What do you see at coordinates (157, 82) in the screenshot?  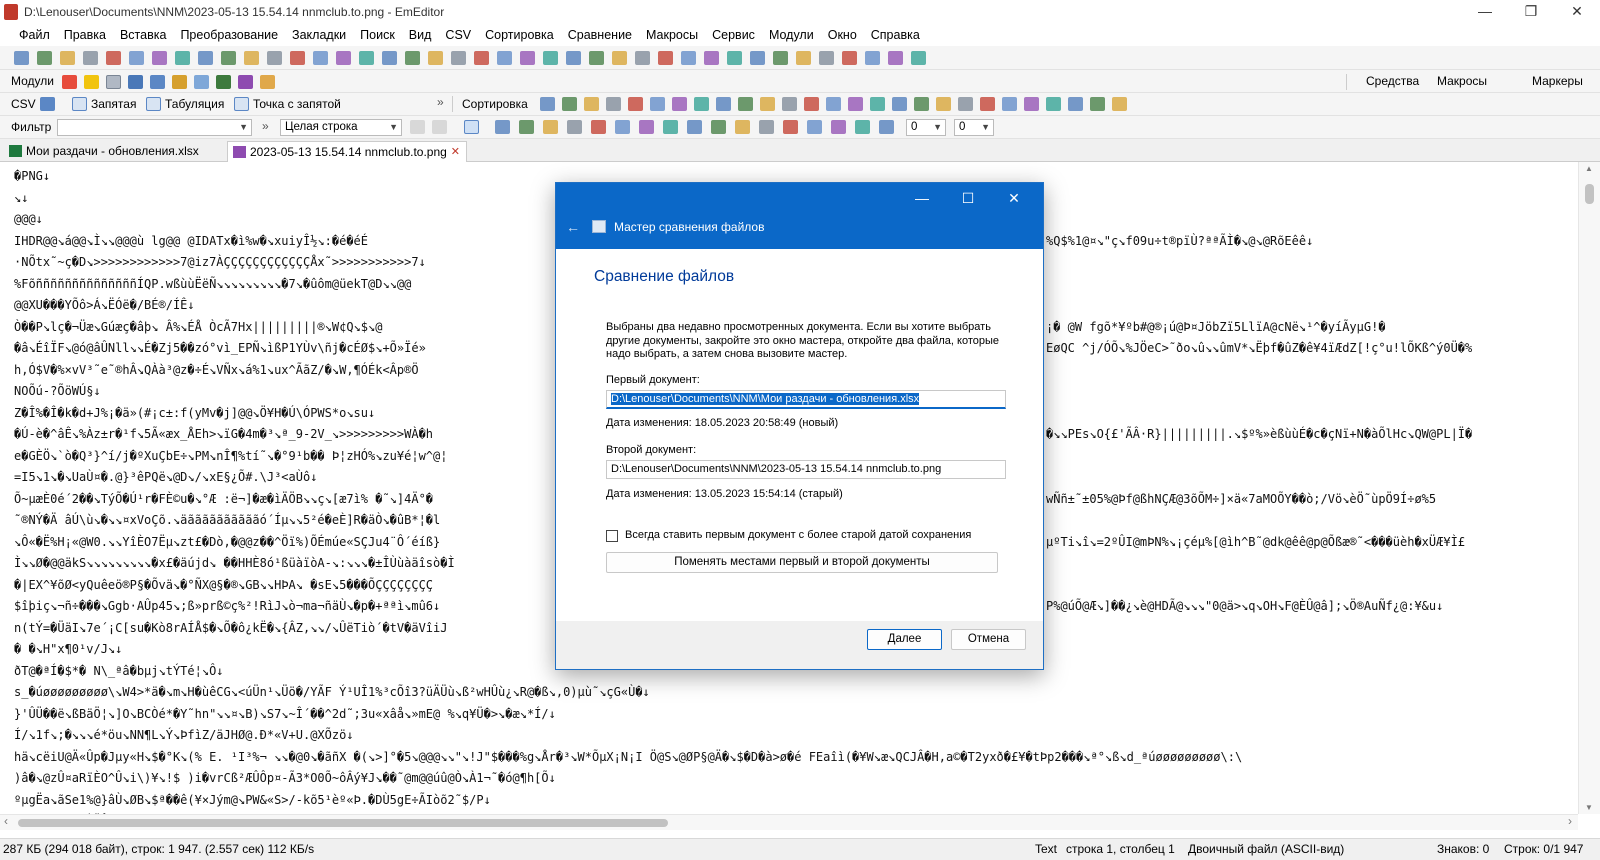 I see `outline-icon` at bounding box center [157, 82].